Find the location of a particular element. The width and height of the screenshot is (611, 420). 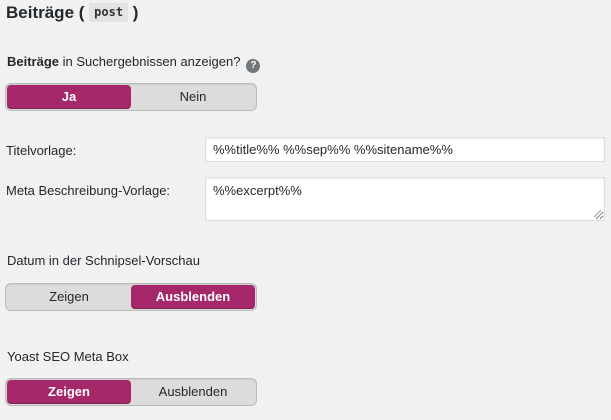

section-title-end: ) is located at coordinates (135, 12).